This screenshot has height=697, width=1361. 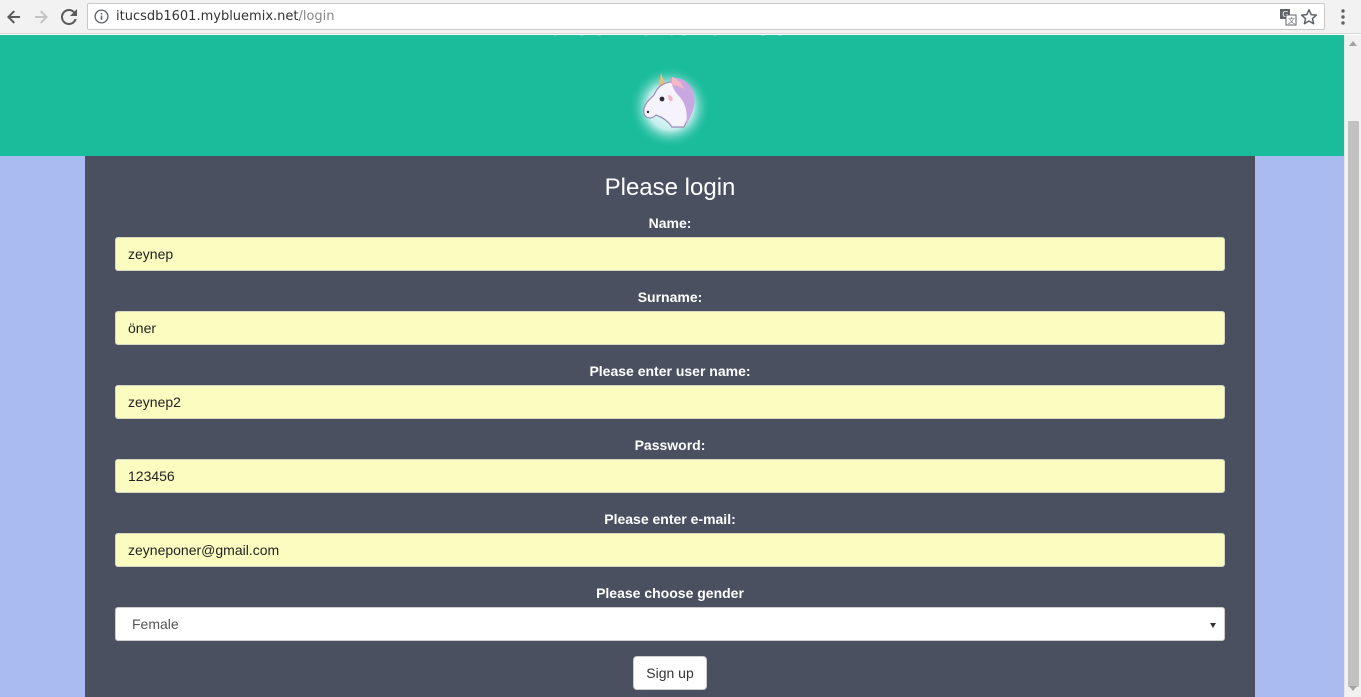 What do you see at coordinates (672, 39) in the screenshot?
I see `welcome-title: Welcome to Unicorn!` at bounding box center [672, 39].